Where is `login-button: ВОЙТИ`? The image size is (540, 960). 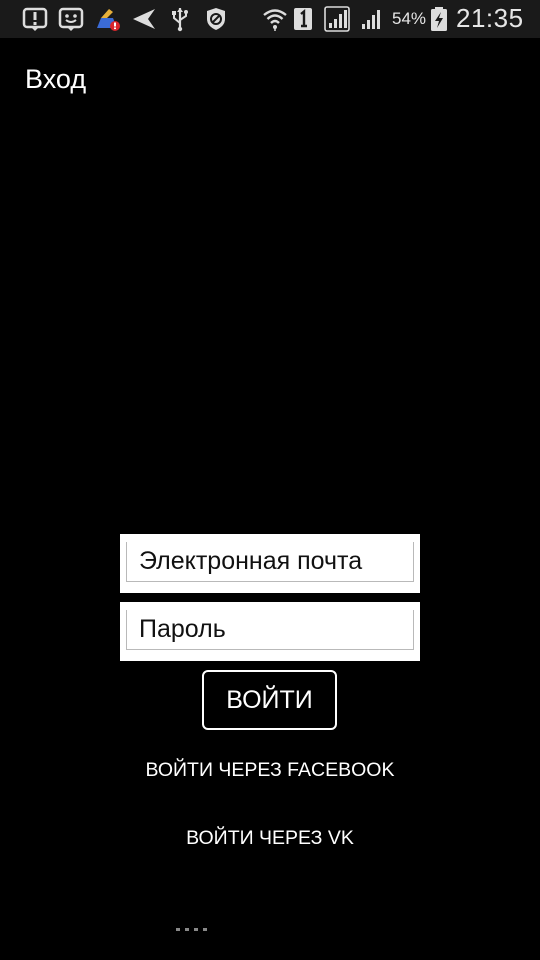
login-button: ВОЙТИ is located at coordinates (269, 700).